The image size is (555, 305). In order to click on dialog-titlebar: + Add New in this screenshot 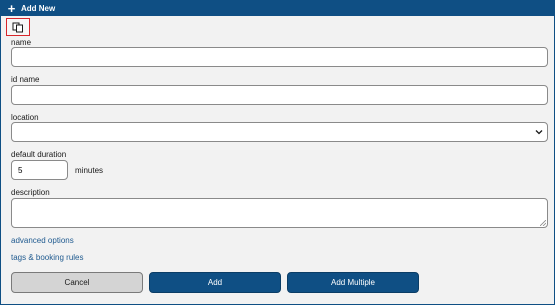, I will do `click(277, 8)`.